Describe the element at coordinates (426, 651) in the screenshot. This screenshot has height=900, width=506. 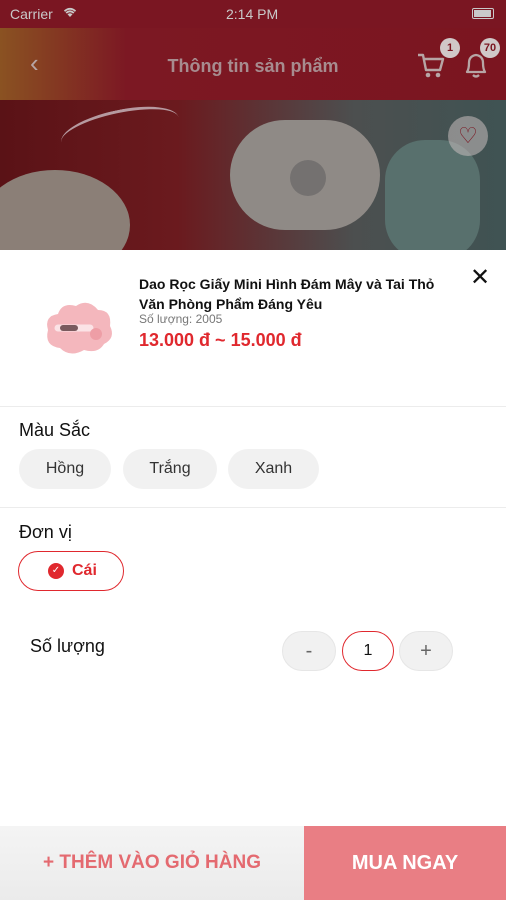
I see `quantity-increase-button: +` at that location.